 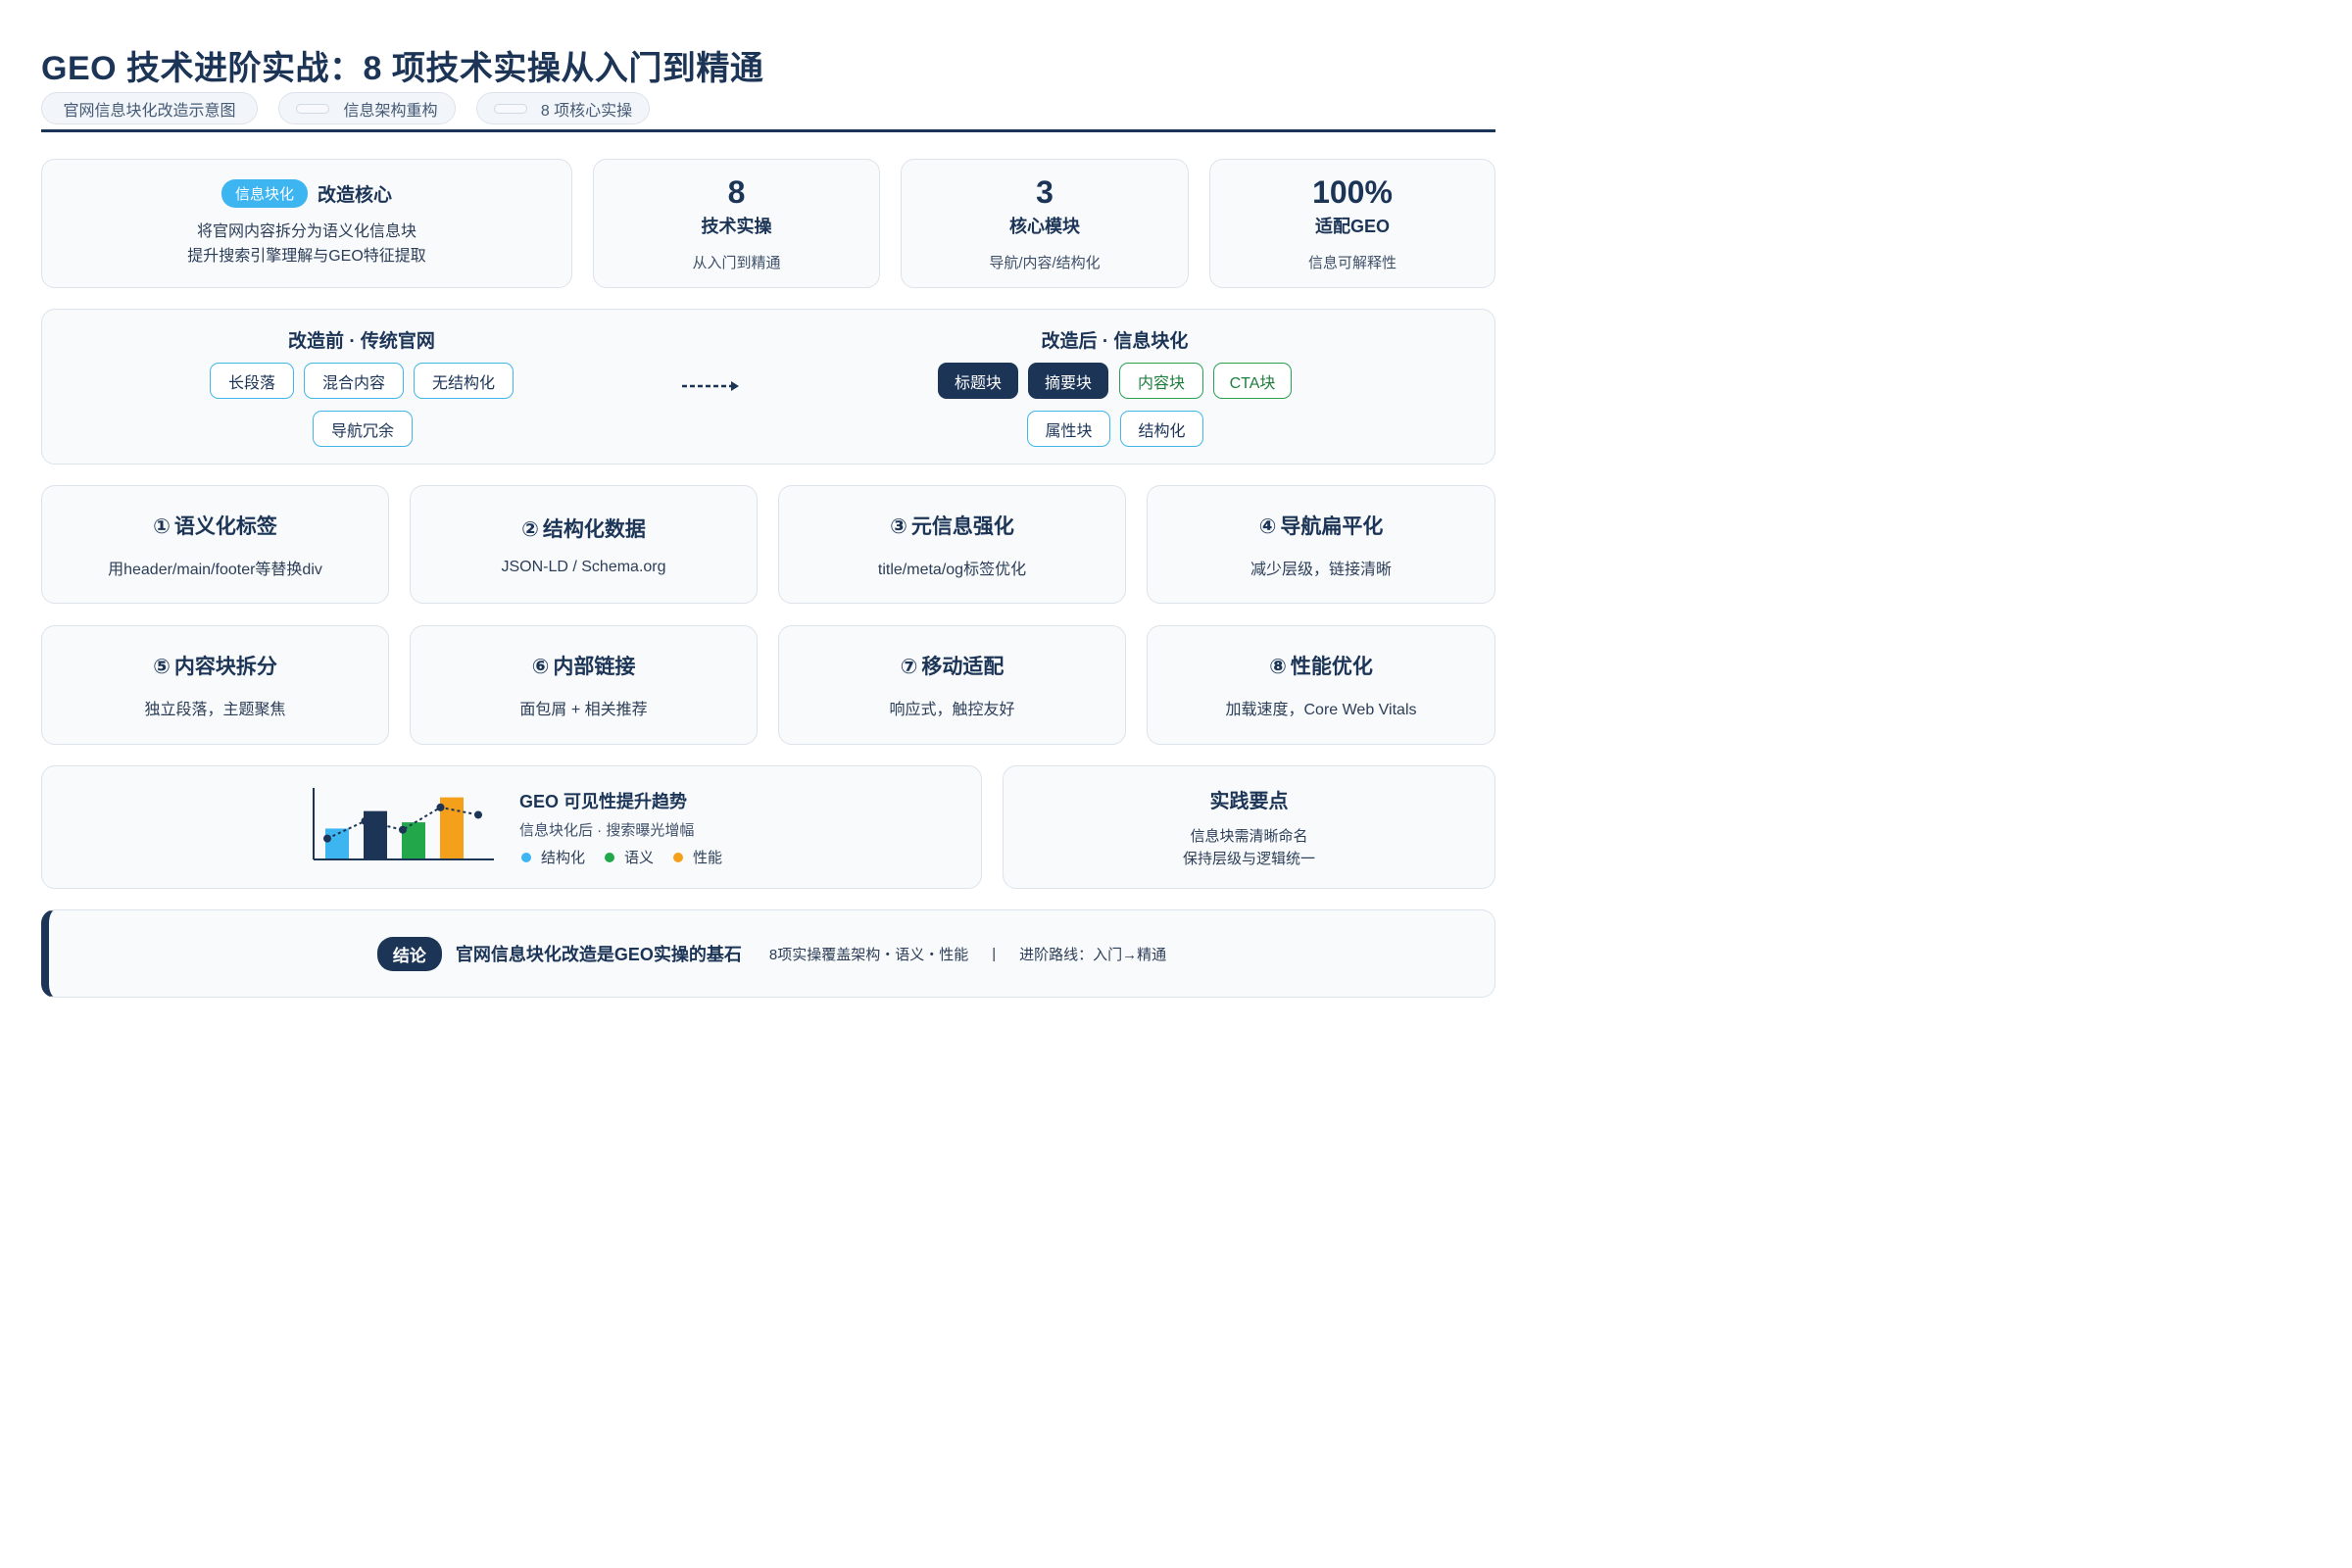 What do you see at coordinates (1115, 341) in the screenshot?
I see `after-title: 改造后 · 信息块化` at bounding box center [1115, 341].